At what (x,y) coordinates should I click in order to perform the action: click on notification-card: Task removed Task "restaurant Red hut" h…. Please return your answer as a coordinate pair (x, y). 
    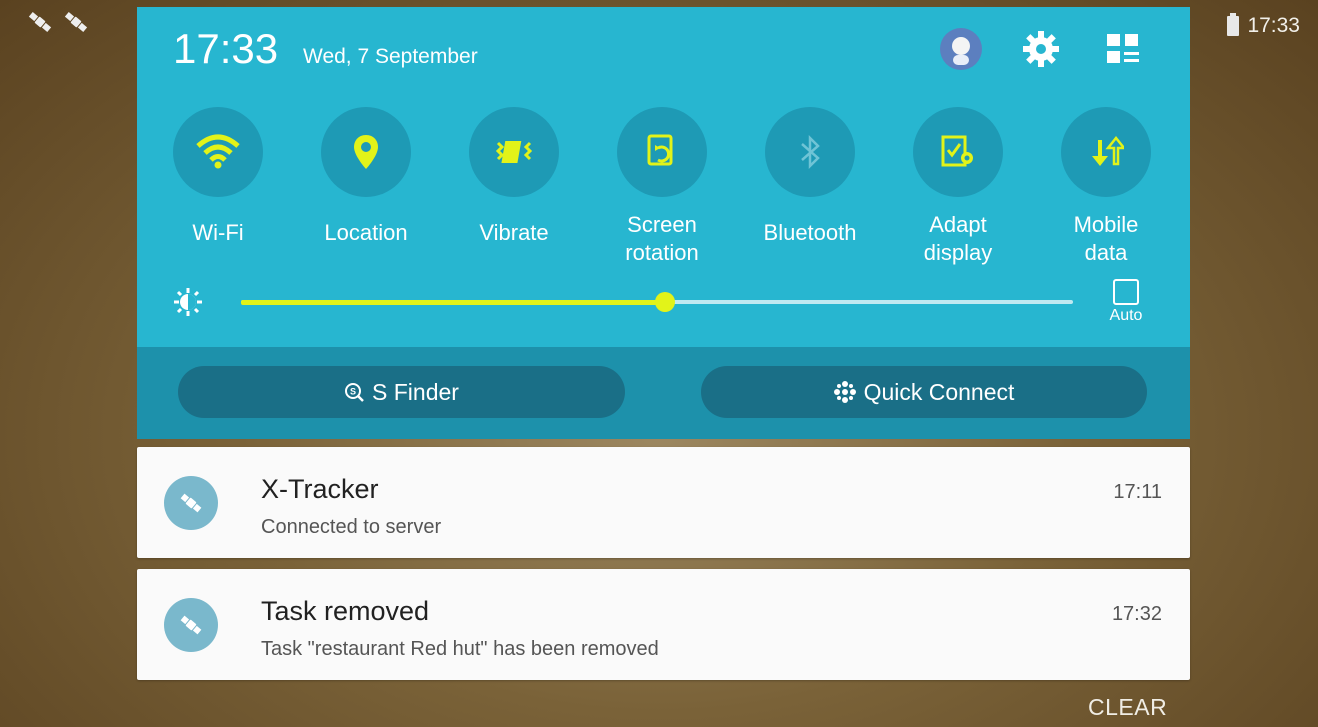
    Looking at the image, I should click on (663, 624).